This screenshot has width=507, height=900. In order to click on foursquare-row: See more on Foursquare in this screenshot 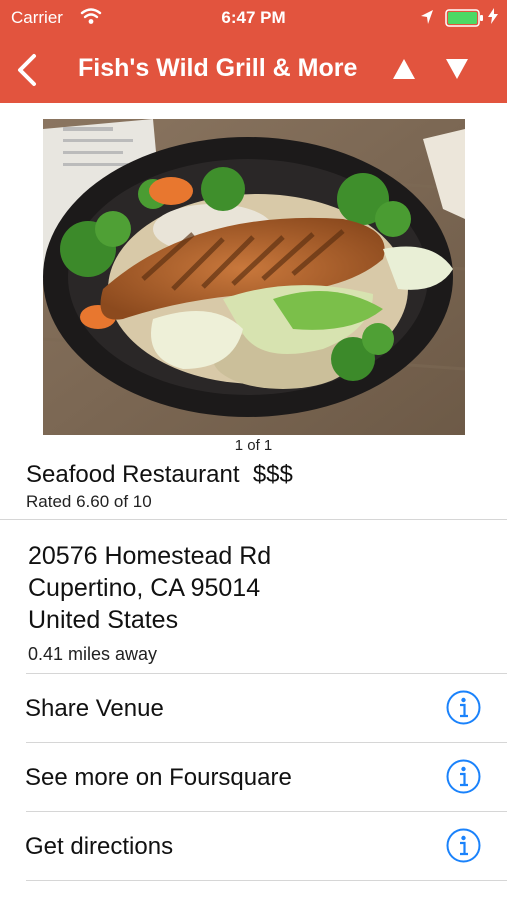, I will do `click(253, 777)`.